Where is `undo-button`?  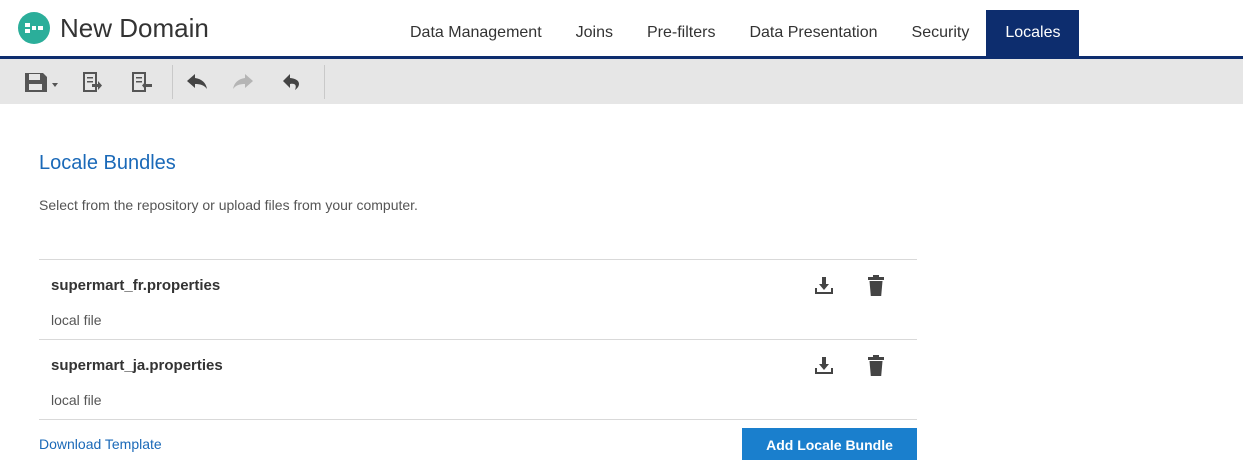 undo-button is located at coordinates (197, 82).